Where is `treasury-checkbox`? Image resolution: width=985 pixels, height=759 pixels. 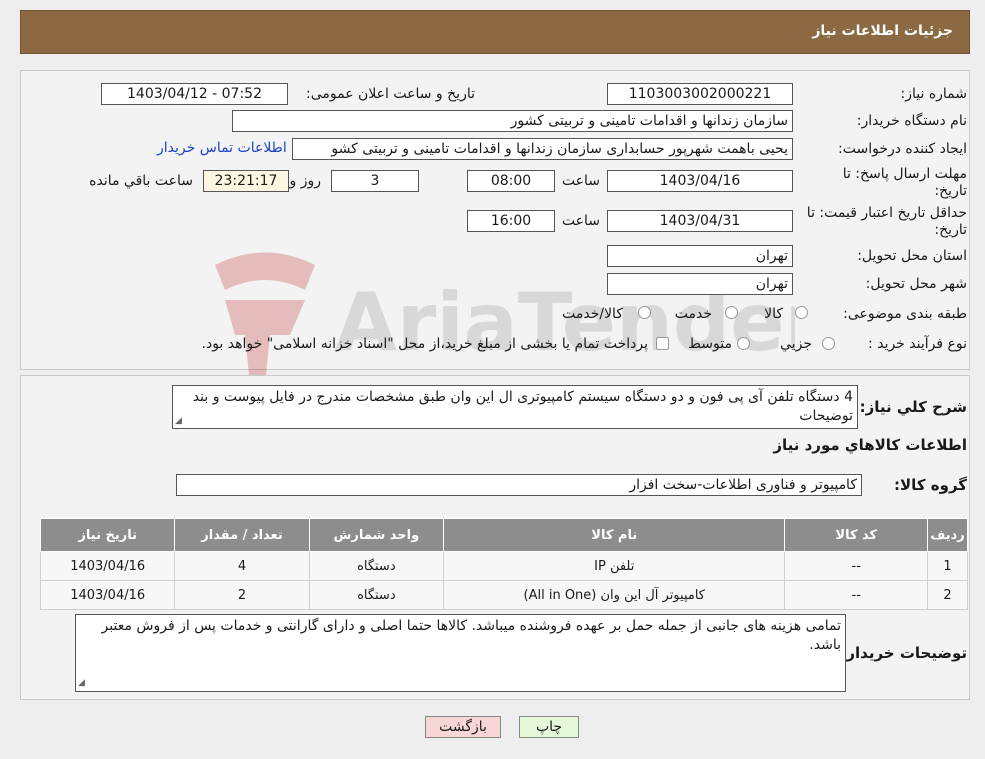 treasury-checkbox is located at coordinates (662, 343).